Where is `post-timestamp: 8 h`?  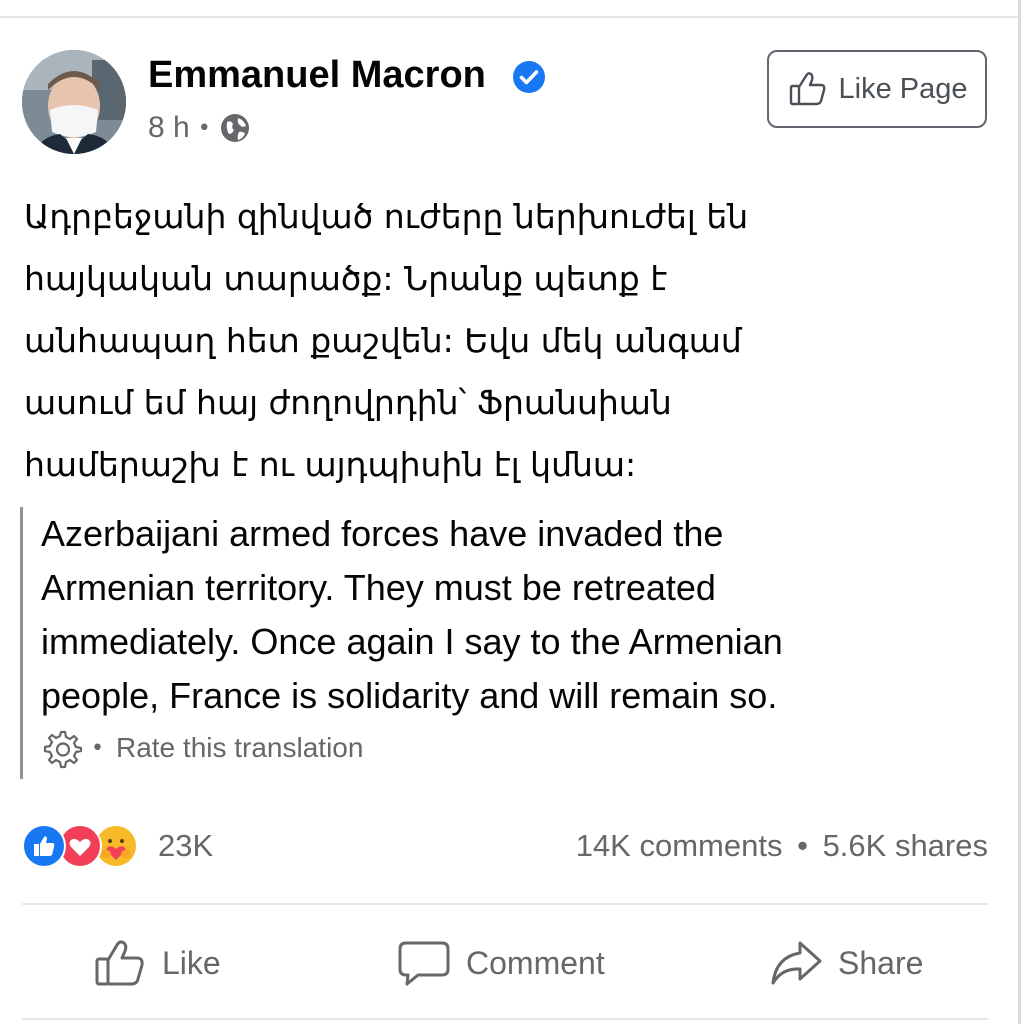
post-timestamp: 8 h is located at coordinates (169, 128).